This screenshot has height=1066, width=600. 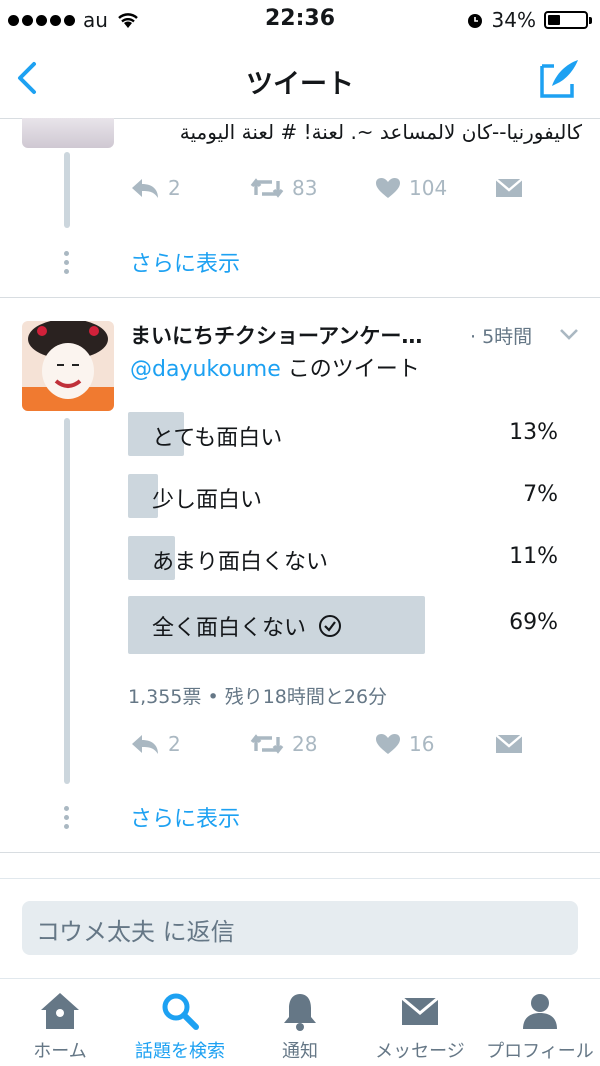 I want to click on poll-option-percent: 13%, so click(x=533, y=432).